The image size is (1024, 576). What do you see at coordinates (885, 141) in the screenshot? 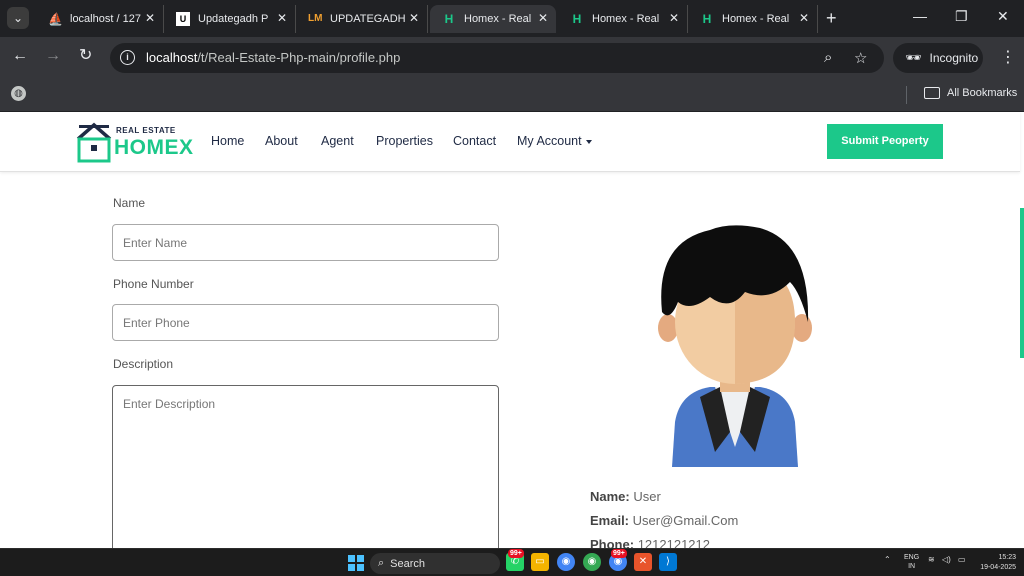
I see `submit-property-button: Submit Peoperty` at bounding box center [885, 141].